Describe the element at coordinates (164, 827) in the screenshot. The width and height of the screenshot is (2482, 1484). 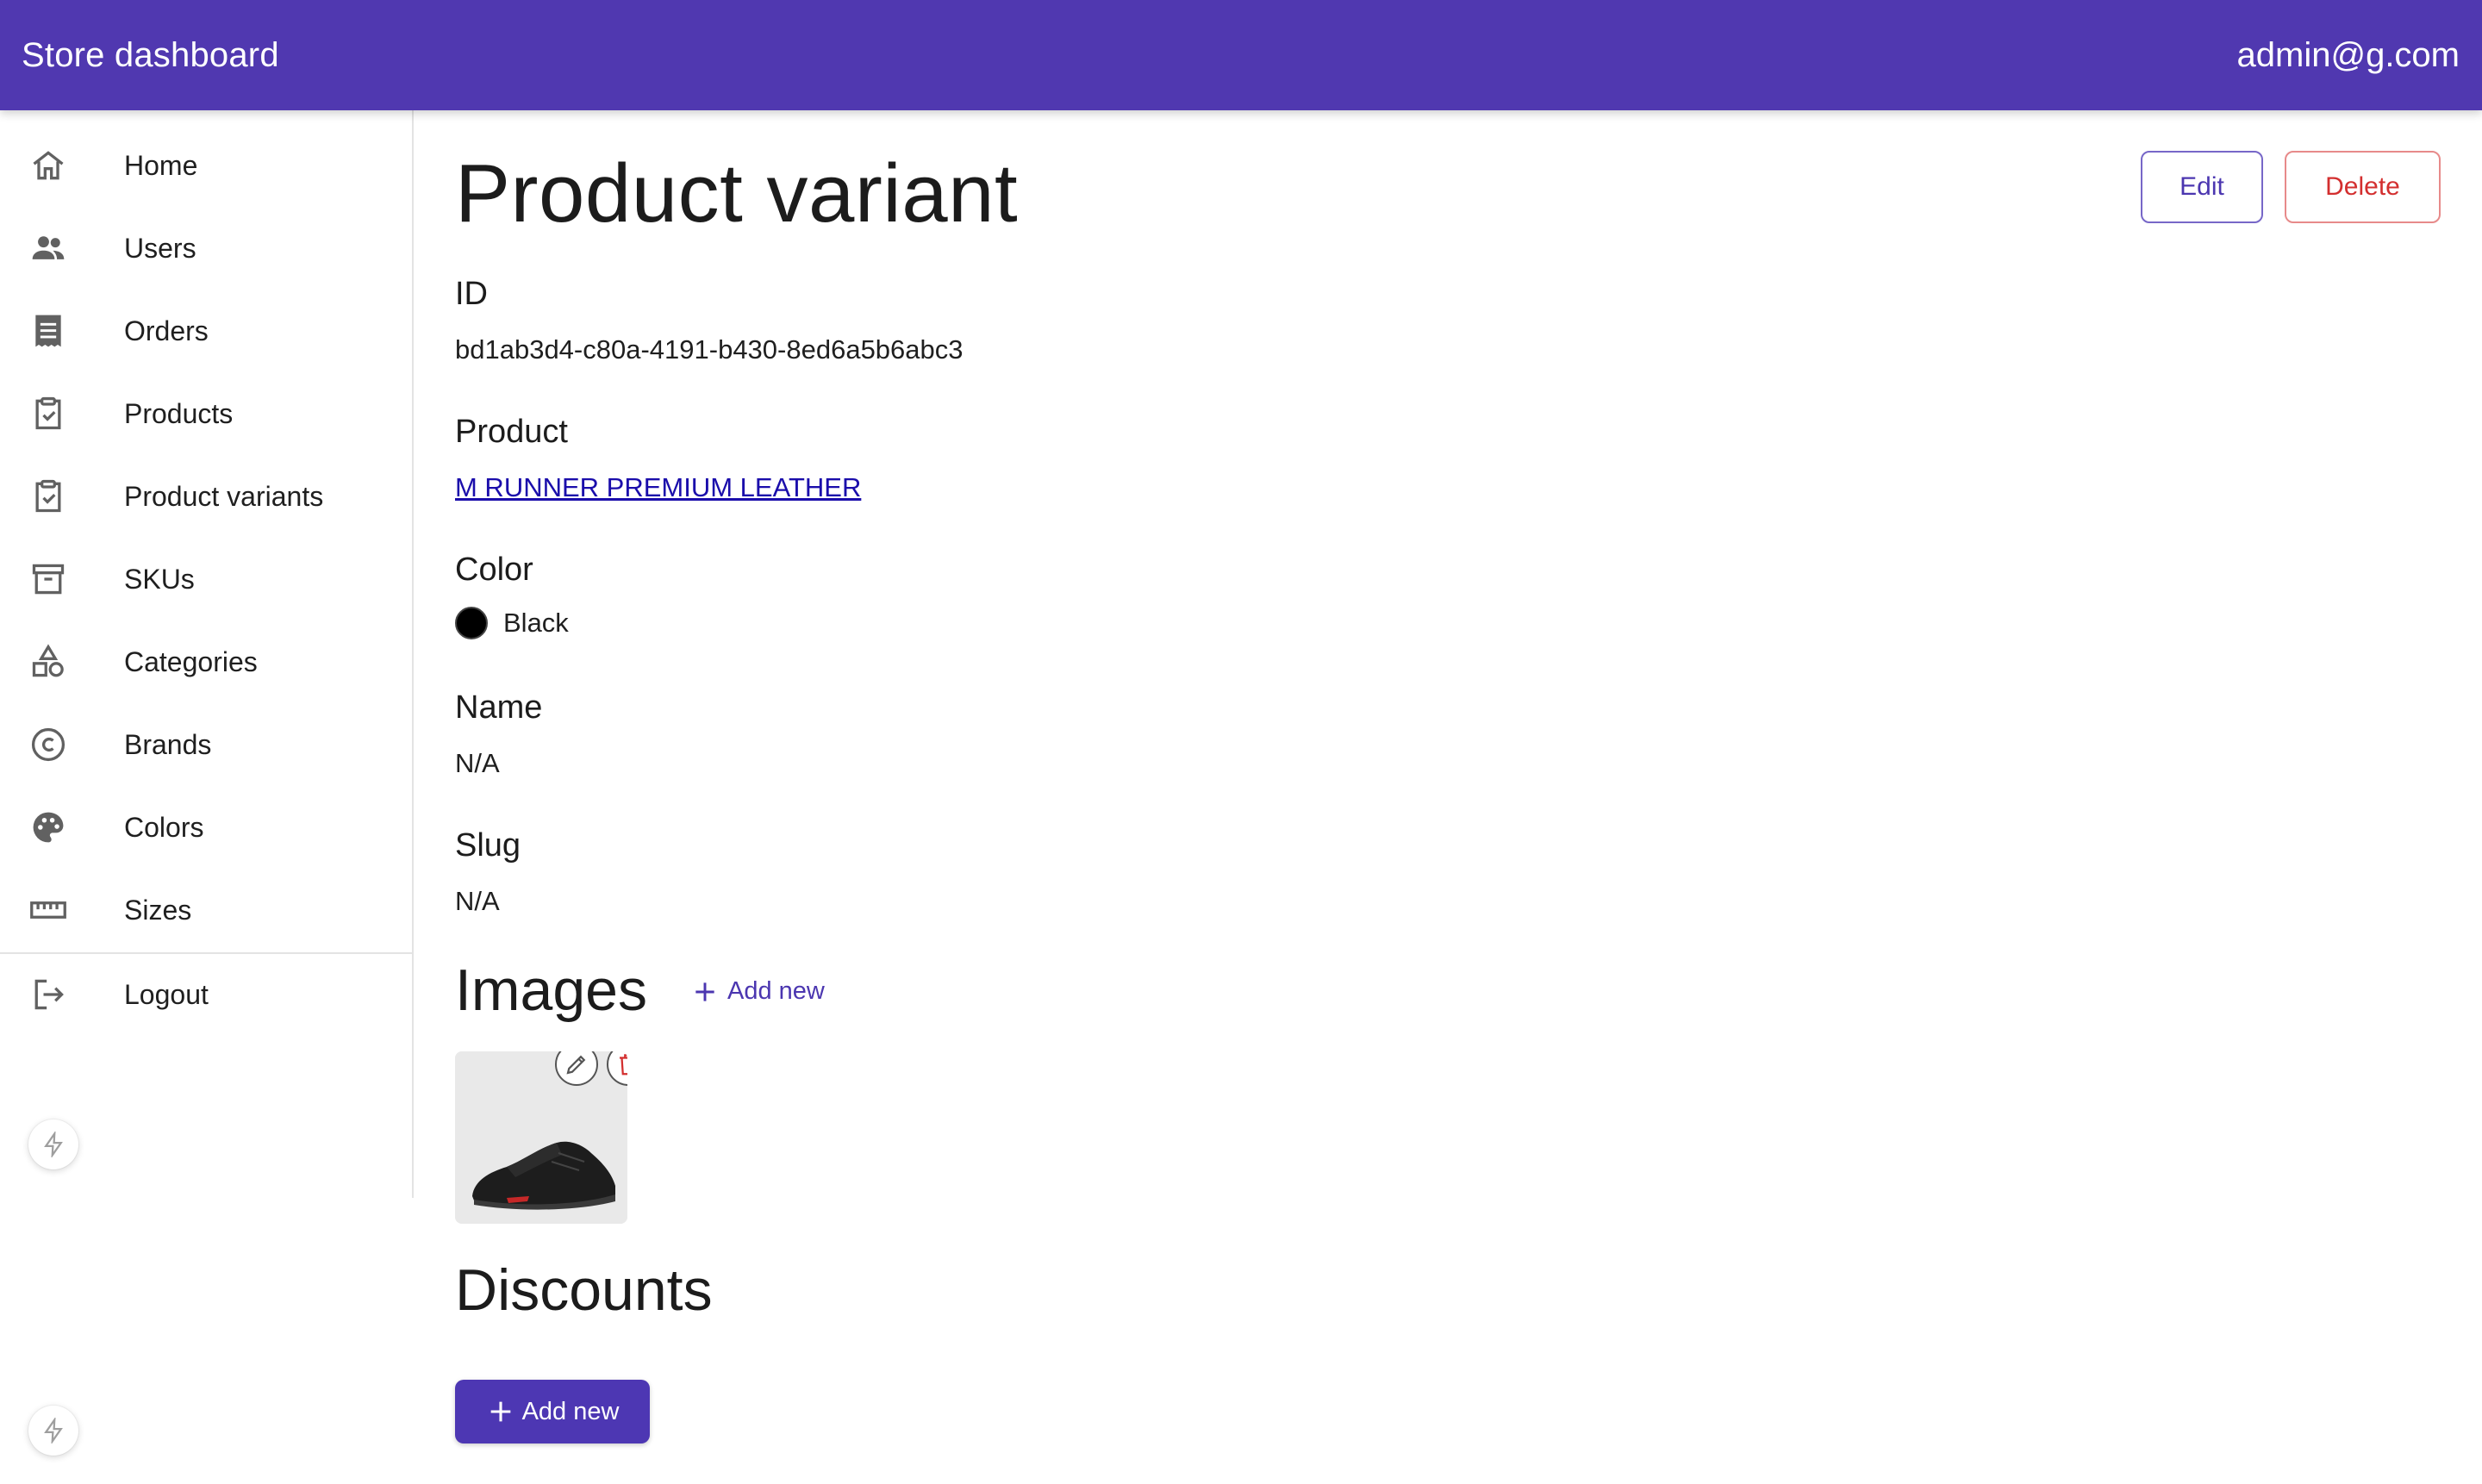
I see `sidebar-item-label: Colors` at that location.